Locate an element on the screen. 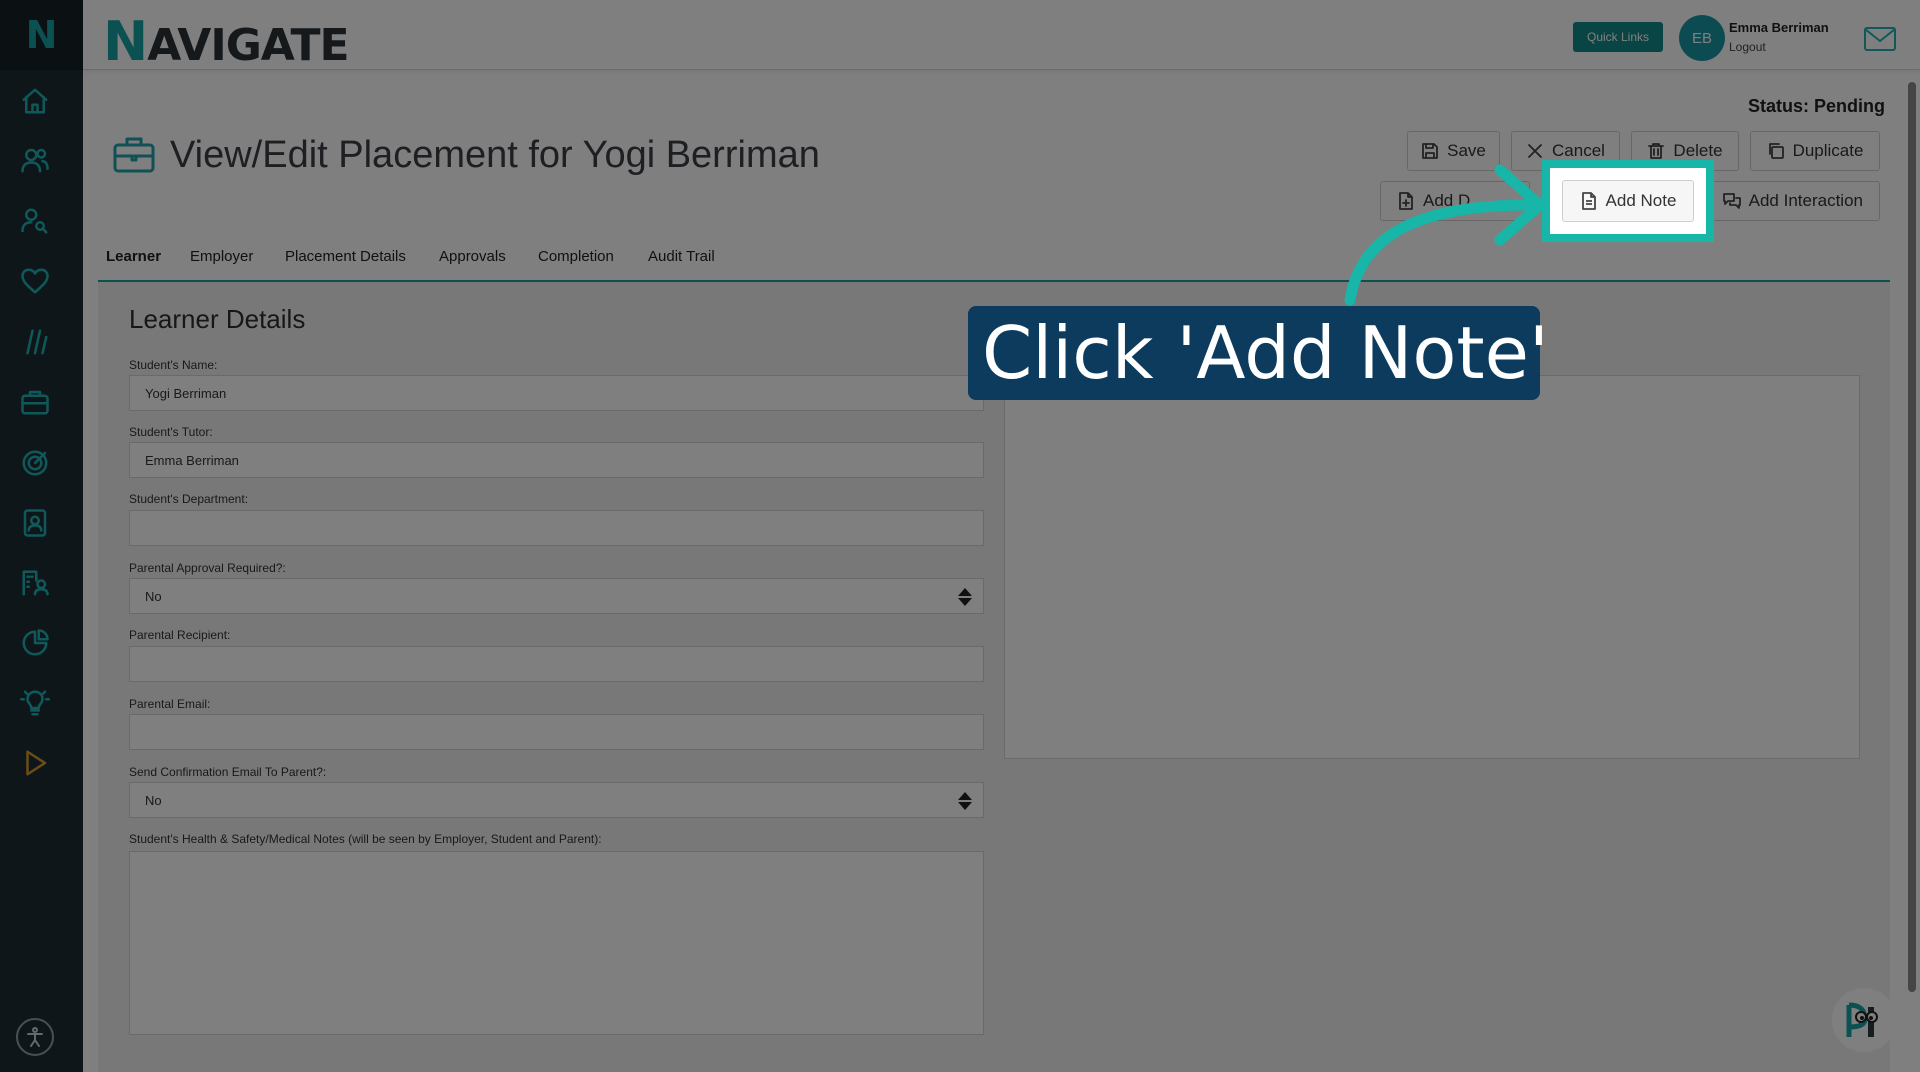 The width and height of the screenshot is (1920, 1072). sidebar-logo: N is located at coordinates (41, 35).